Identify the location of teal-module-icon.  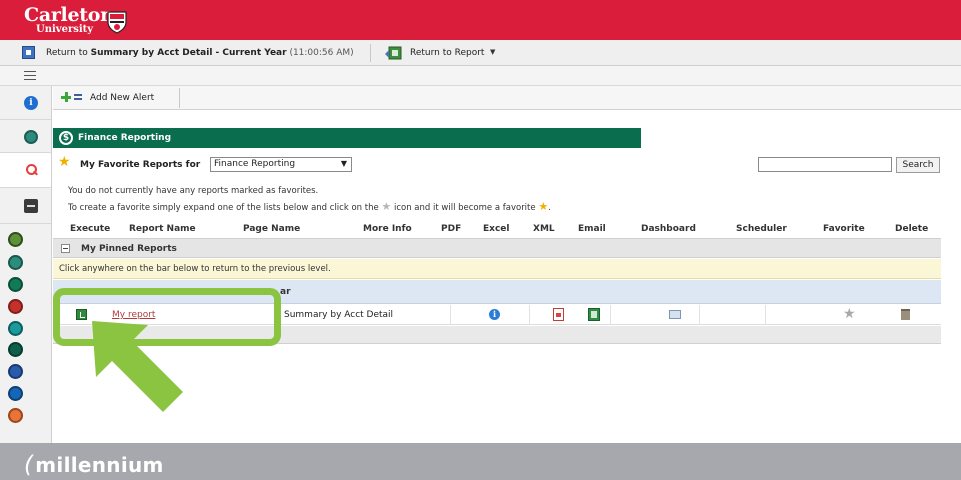
(31, 137).